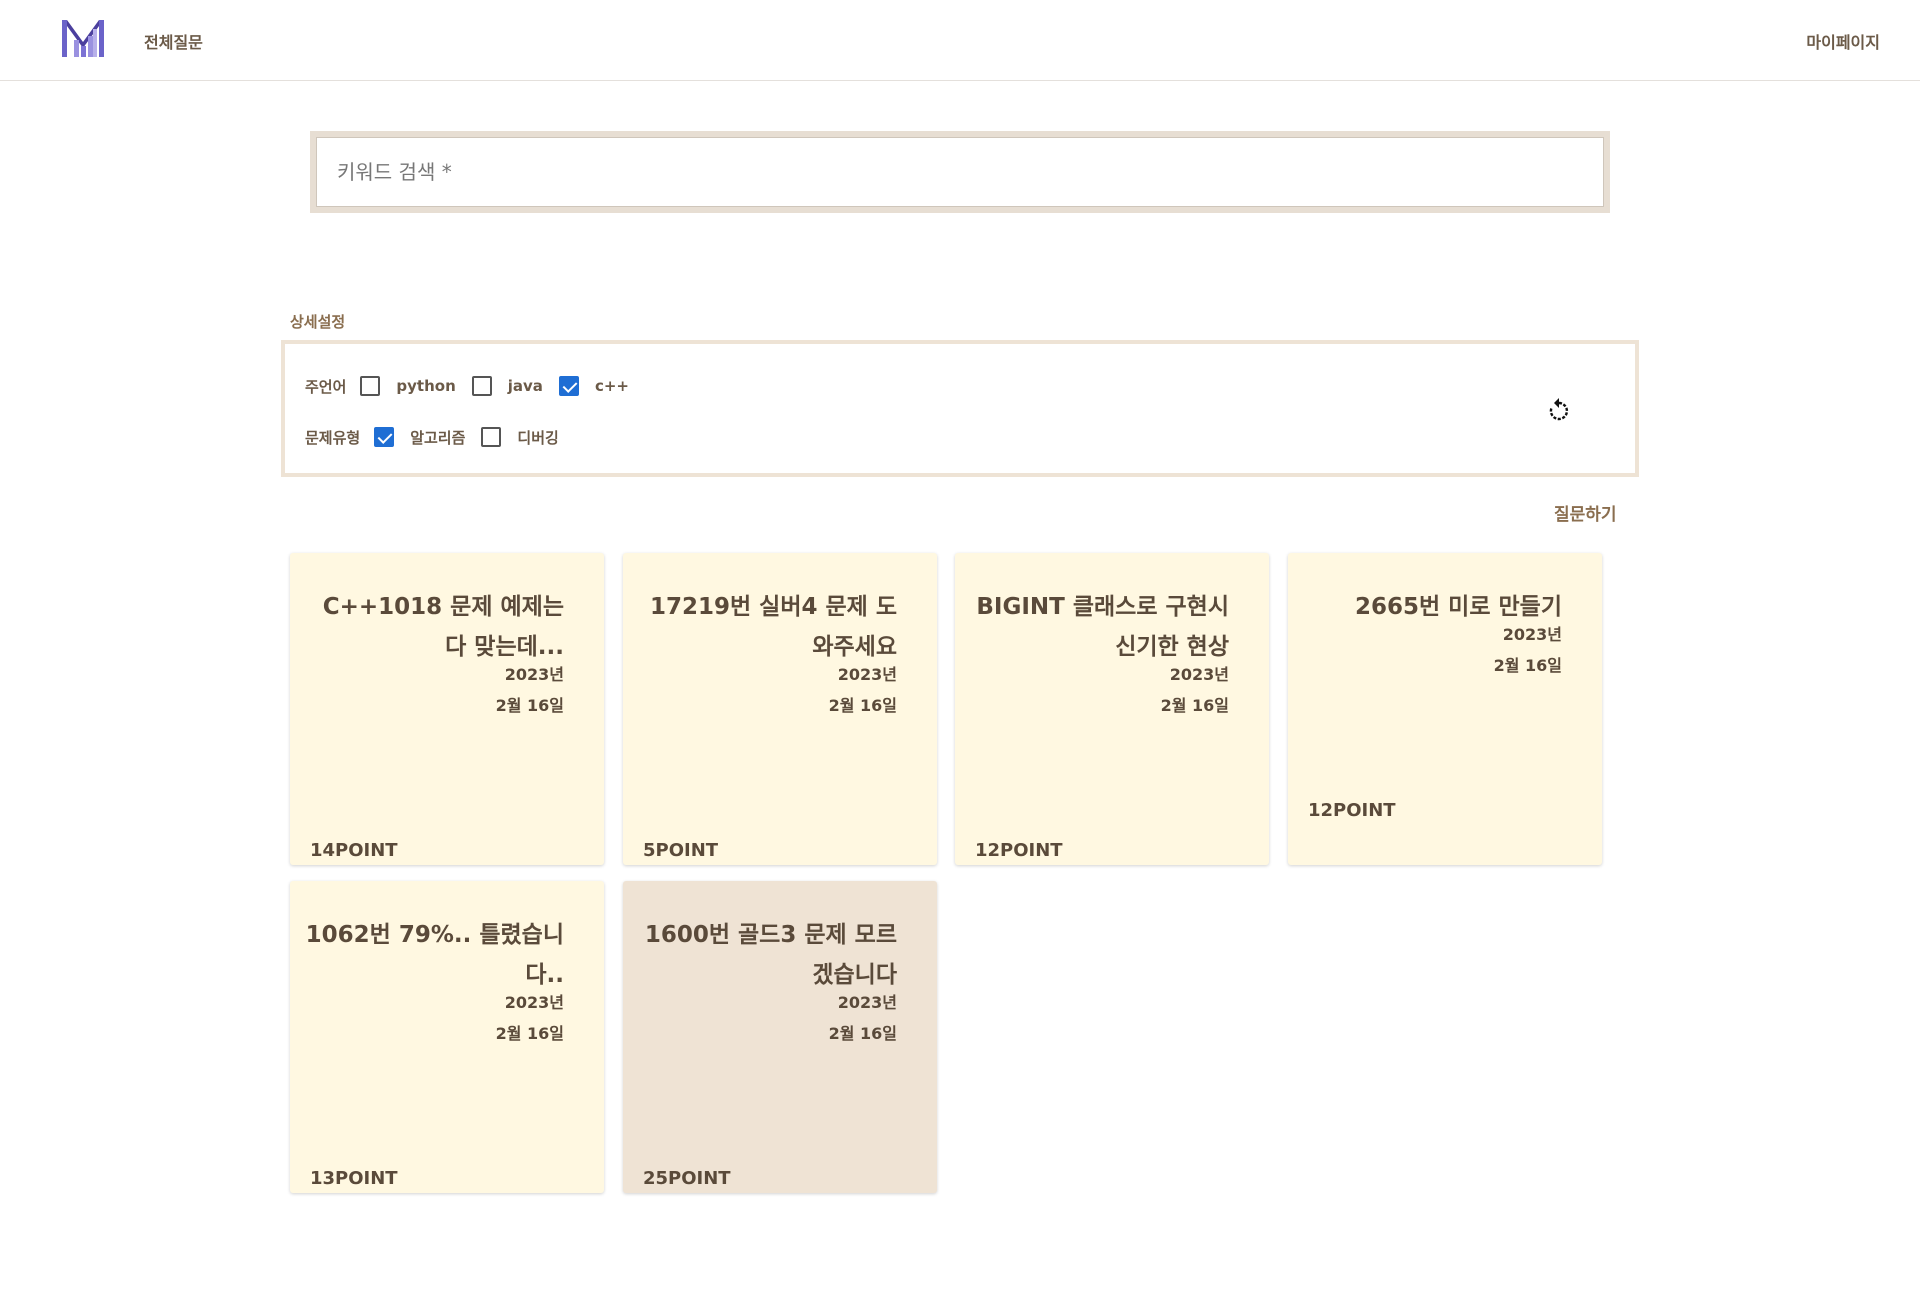 Image resolution: width=1920 pixels, height=1292 pixels. What do you see at coordinates (960, 40) in the screenshot?
I see `top-header: 전체질문 마이페이지` at bounding box center [960, 40].